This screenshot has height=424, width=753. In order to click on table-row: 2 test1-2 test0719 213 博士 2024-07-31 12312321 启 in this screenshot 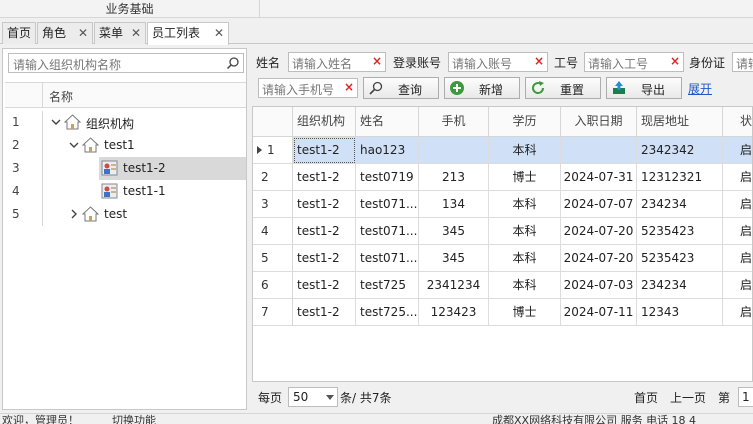, I will do `click(502, 177)`.